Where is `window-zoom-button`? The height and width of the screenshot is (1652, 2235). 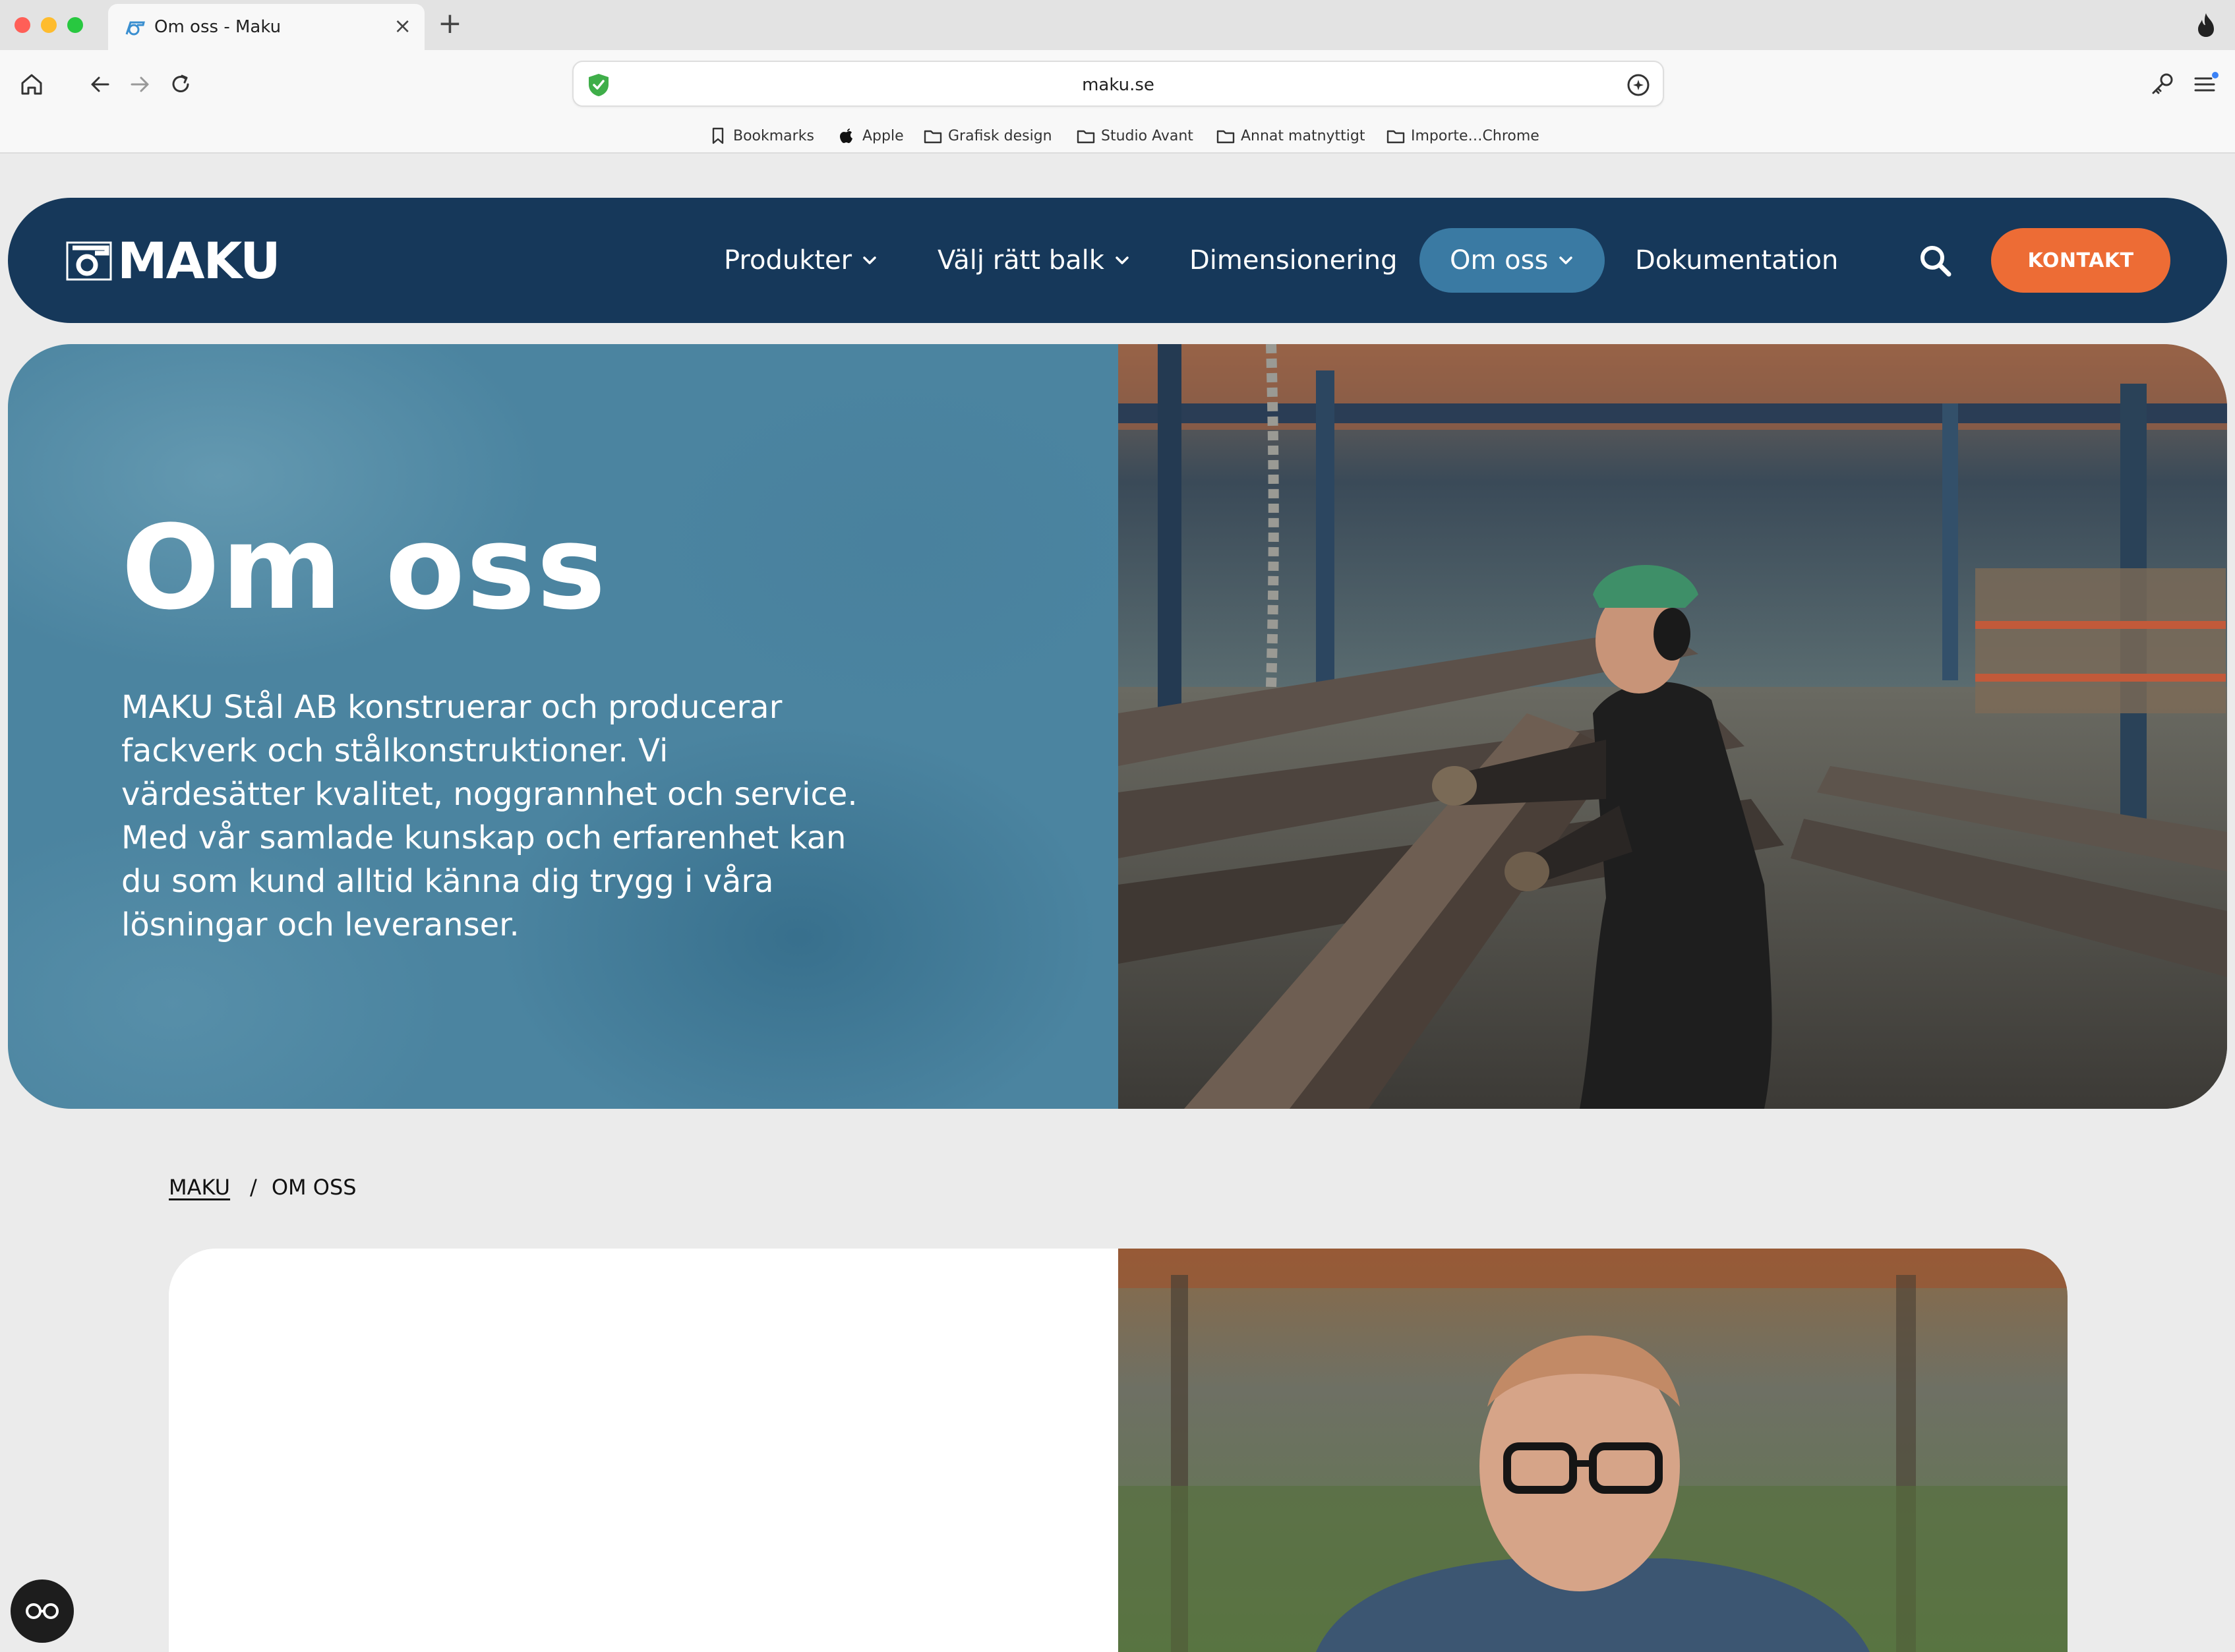 window-zoom-button is located at coordinates (75, 25).